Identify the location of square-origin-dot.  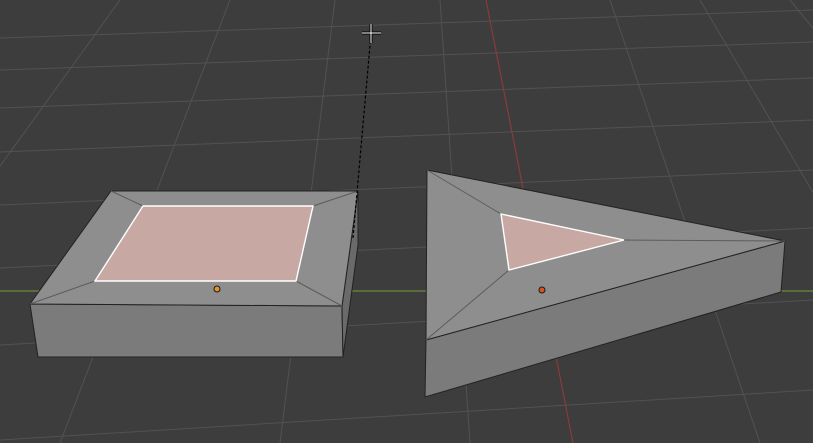
(217, 289).